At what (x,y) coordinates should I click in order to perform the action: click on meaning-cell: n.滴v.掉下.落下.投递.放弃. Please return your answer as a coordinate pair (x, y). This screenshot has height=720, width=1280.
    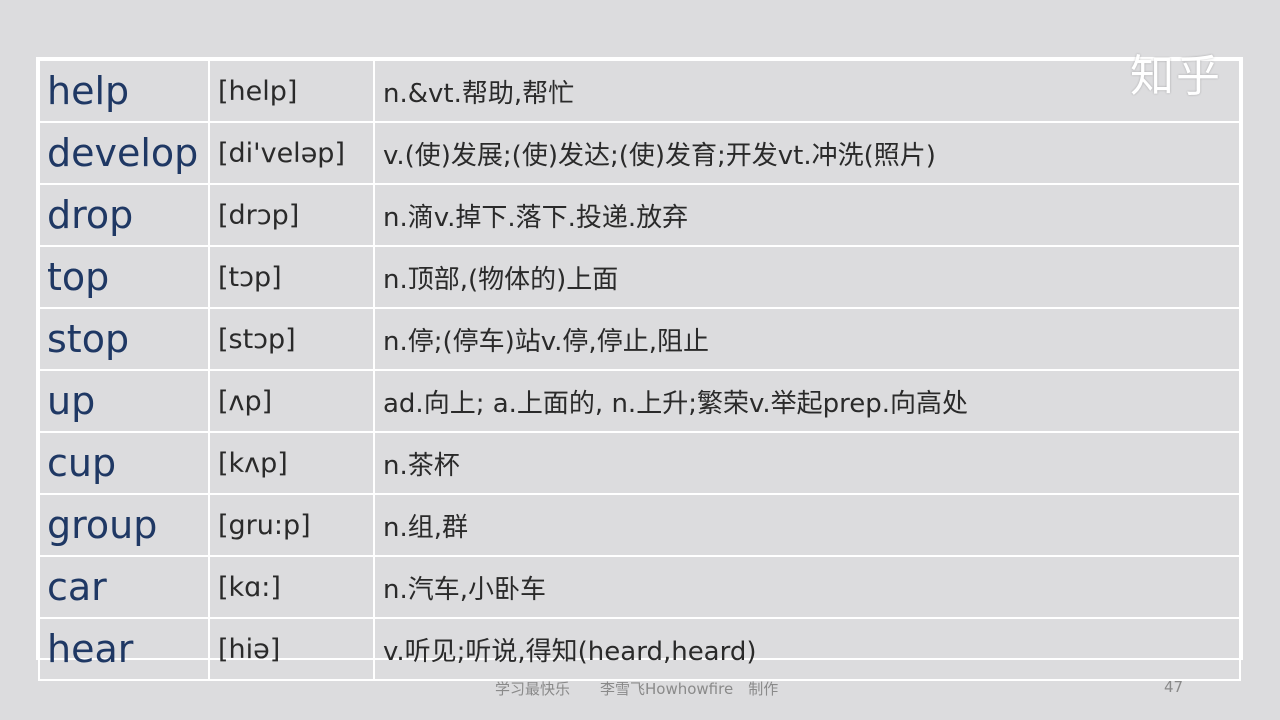
    Looking at the image, I should click on (807, 215).